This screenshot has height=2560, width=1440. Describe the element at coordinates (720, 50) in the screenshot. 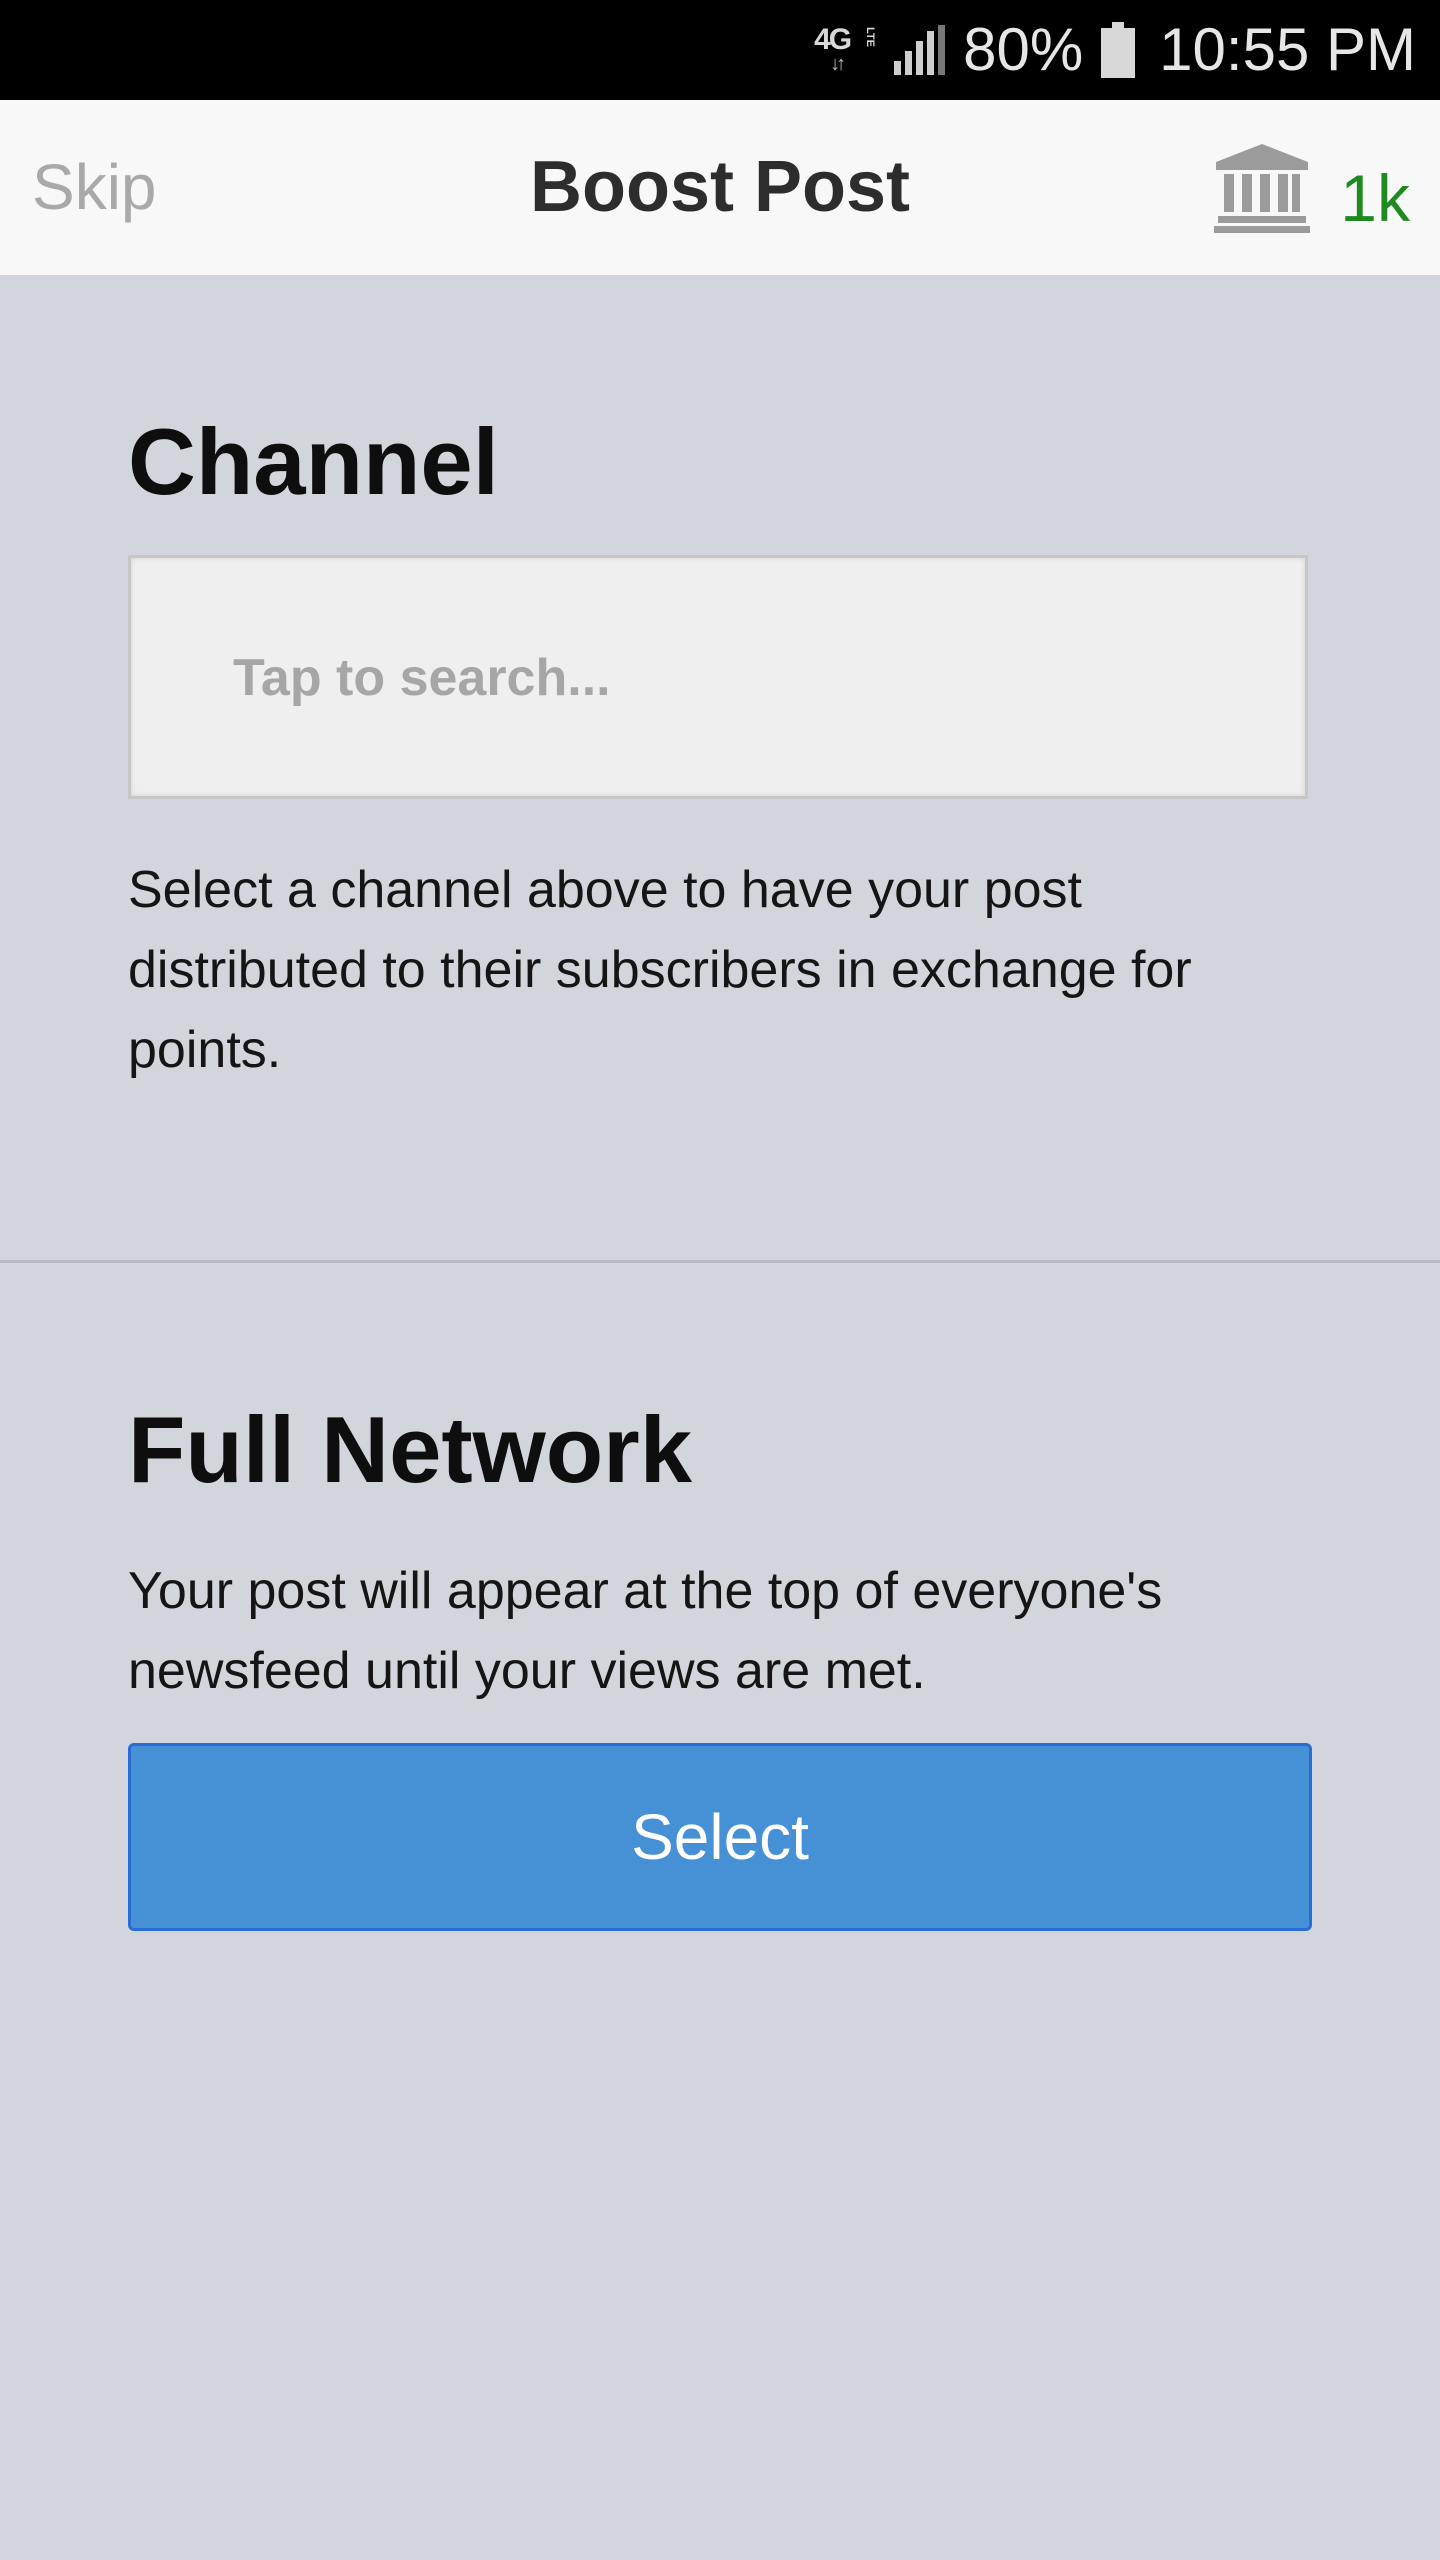

I see `status-bar: 4G LTE ↓↑ 80% 10:55 PM` at that location.